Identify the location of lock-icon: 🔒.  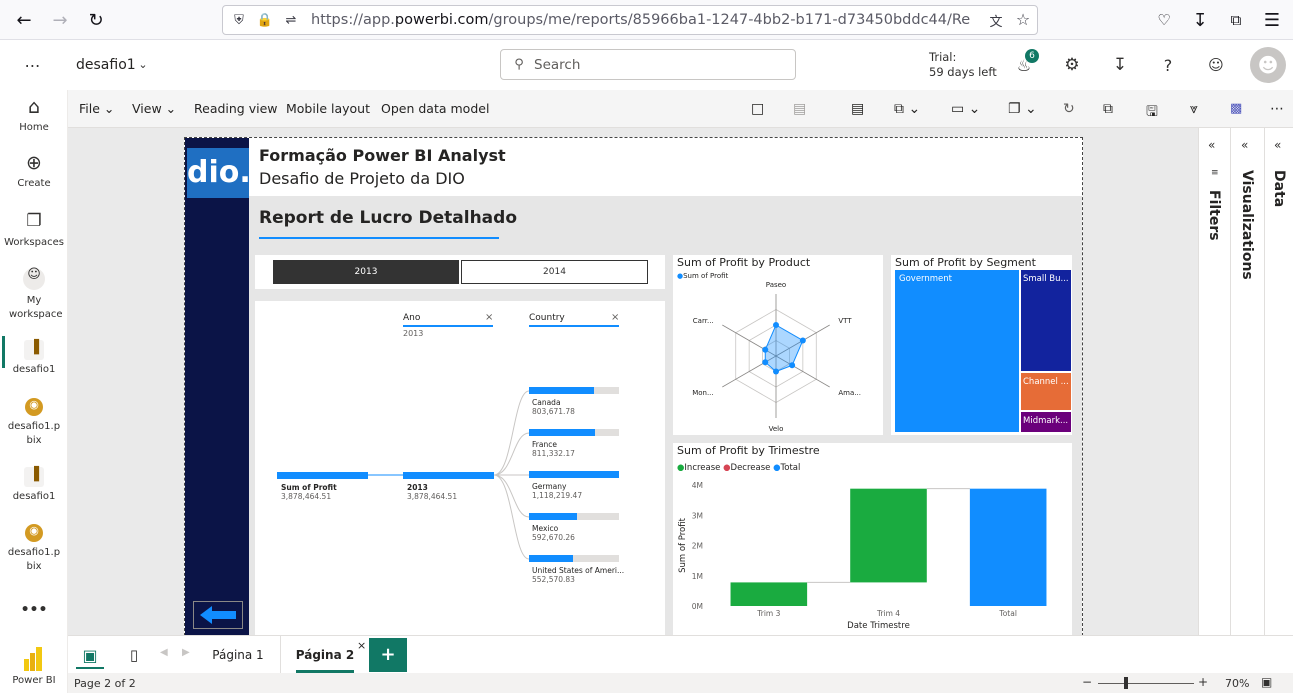
(265, 20).